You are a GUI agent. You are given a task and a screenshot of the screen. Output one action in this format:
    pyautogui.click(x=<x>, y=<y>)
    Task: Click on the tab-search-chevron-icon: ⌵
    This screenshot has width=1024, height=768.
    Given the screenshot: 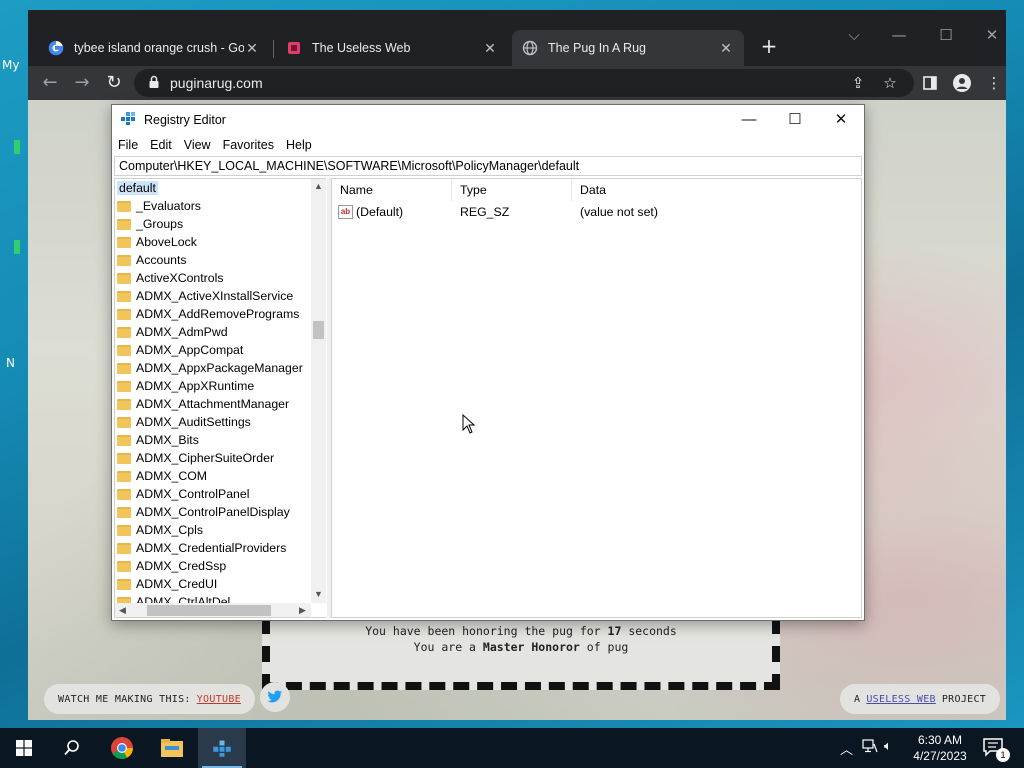 What is the action you would take?
    pyautogui.click(x=854, y=35)
    